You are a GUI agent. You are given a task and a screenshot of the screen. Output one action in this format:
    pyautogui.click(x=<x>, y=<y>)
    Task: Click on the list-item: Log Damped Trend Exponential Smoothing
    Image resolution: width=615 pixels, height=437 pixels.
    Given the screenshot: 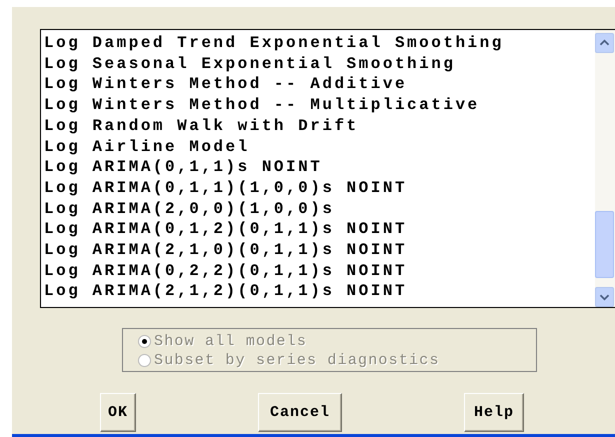 What is the action you would take?
    pyautogui.click(x=319, y=43)
    